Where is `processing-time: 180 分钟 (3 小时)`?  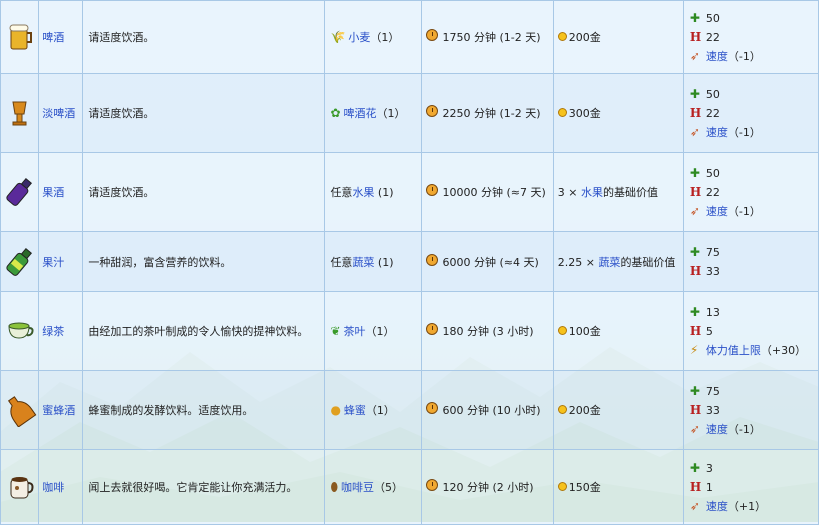
processing-time: 180 分钟 (3 小时) is located at coordinates (488, 331).